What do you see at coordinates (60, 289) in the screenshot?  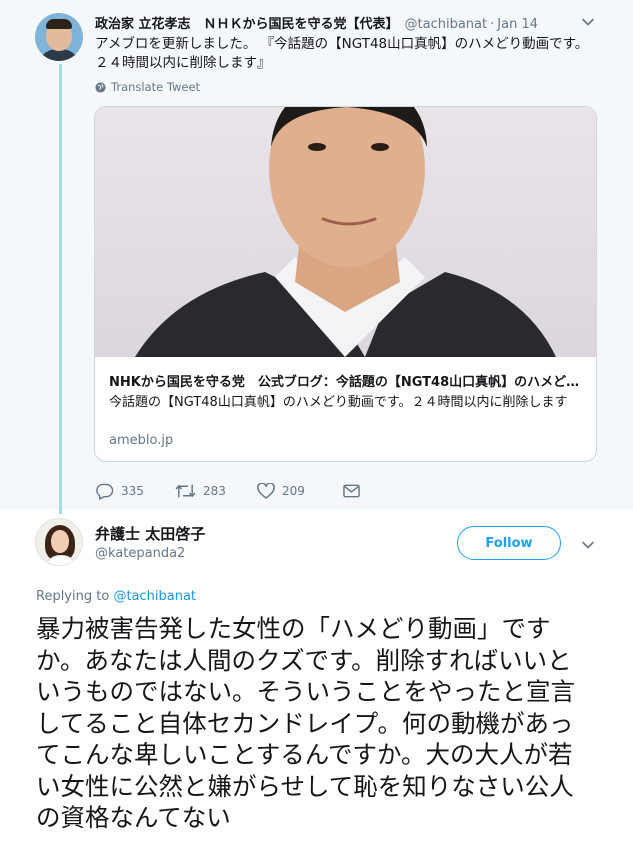 I see `thread-line` at bounding box center [60, 289].